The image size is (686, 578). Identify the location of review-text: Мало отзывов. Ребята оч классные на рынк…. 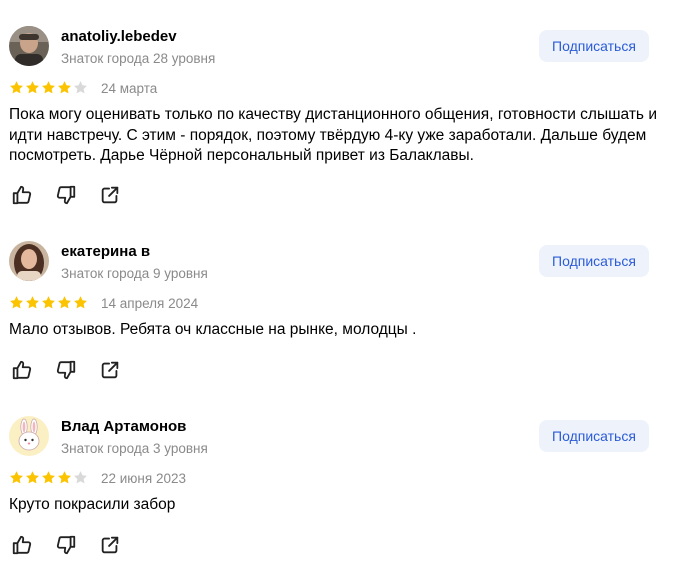
(213, 329).